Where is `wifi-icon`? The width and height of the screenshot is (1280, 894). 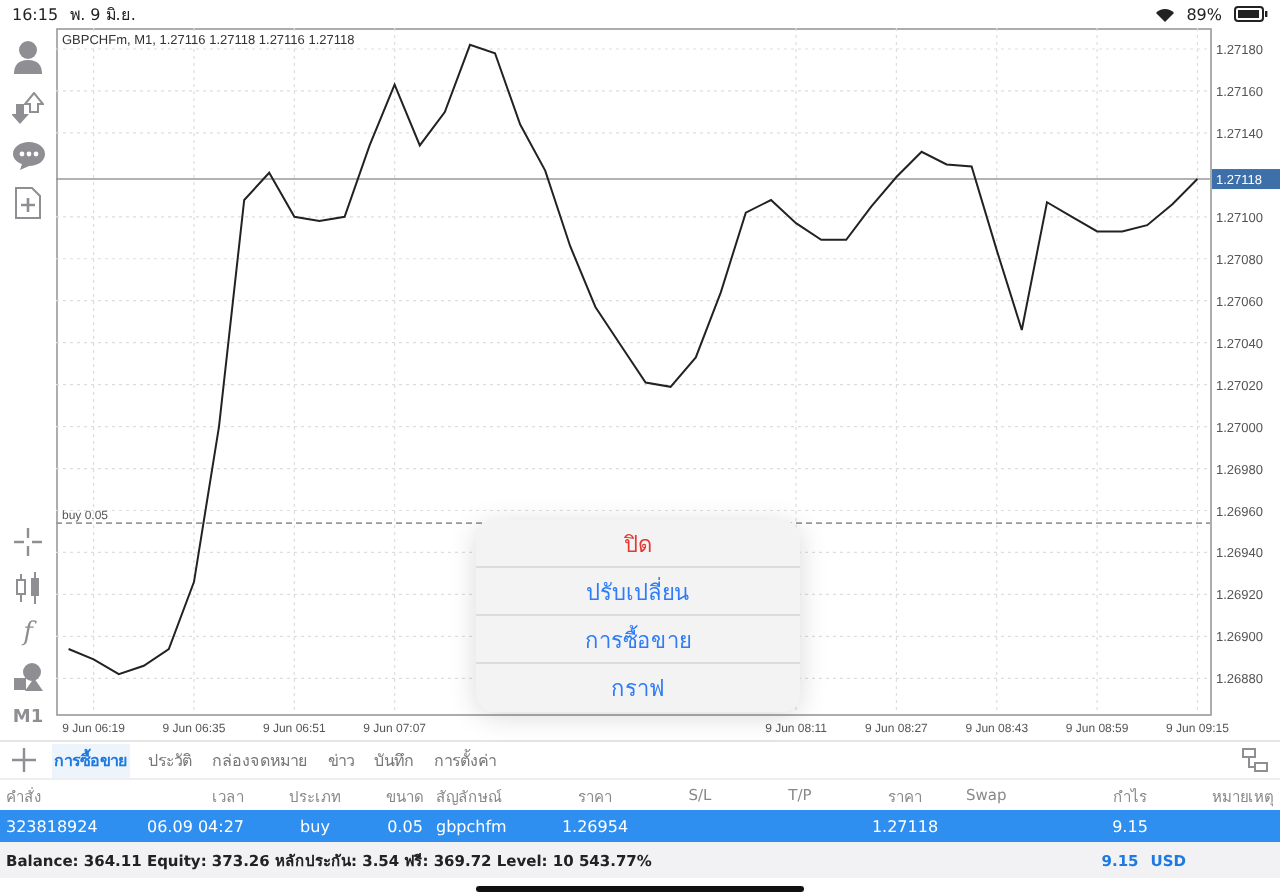 wifi-icon is located at coordinates (1165, 14).